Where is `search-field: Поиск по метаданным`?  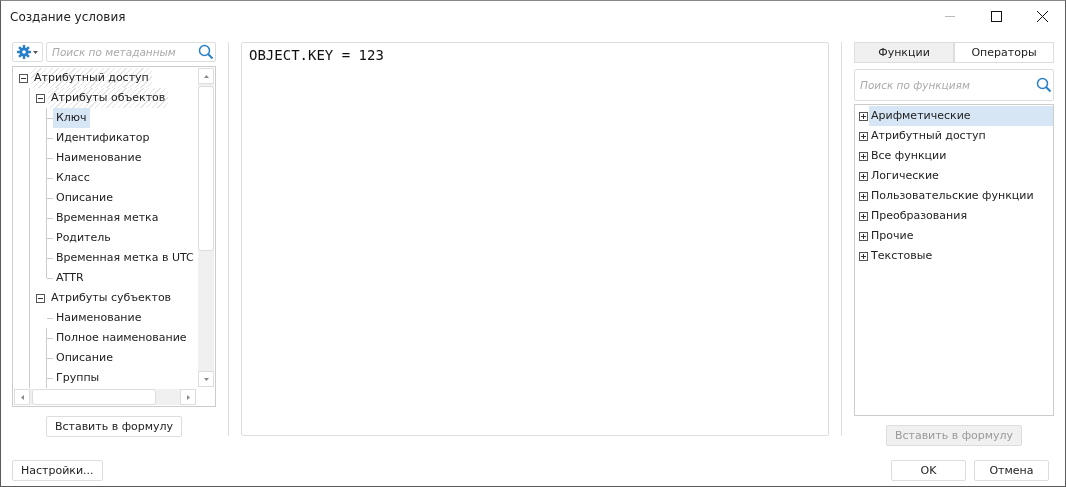
search-field: Поиск по метаданным is located at coordinates (131, 52).